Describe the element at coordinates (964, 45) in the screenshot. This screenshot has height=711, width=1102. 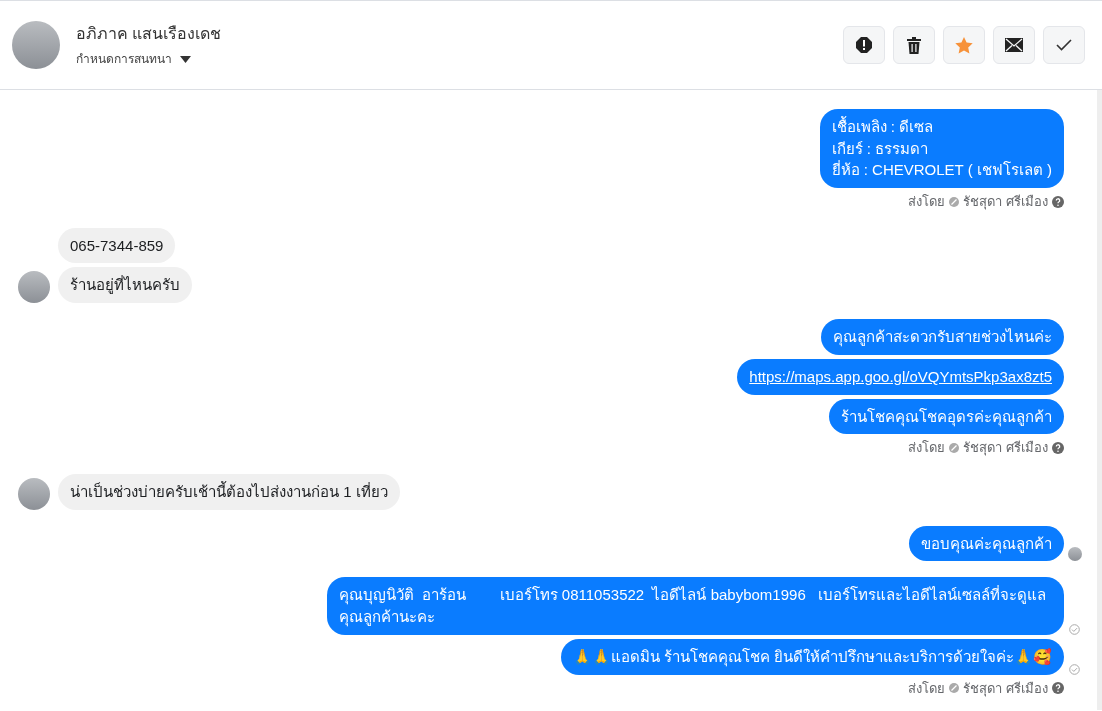
I see `star-button` at that location.